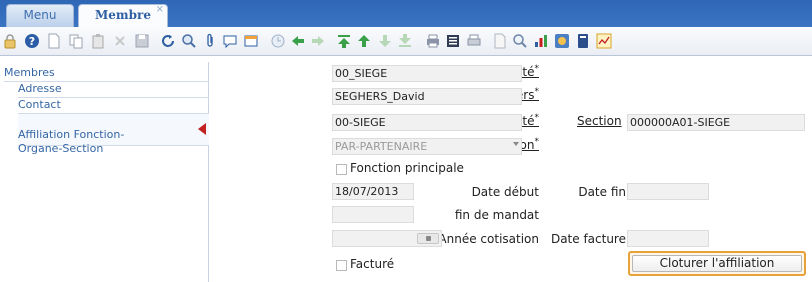  Describe the element at coordinates (387, 238) in the screenshot. I see `annee-cotisation-field` at that location.